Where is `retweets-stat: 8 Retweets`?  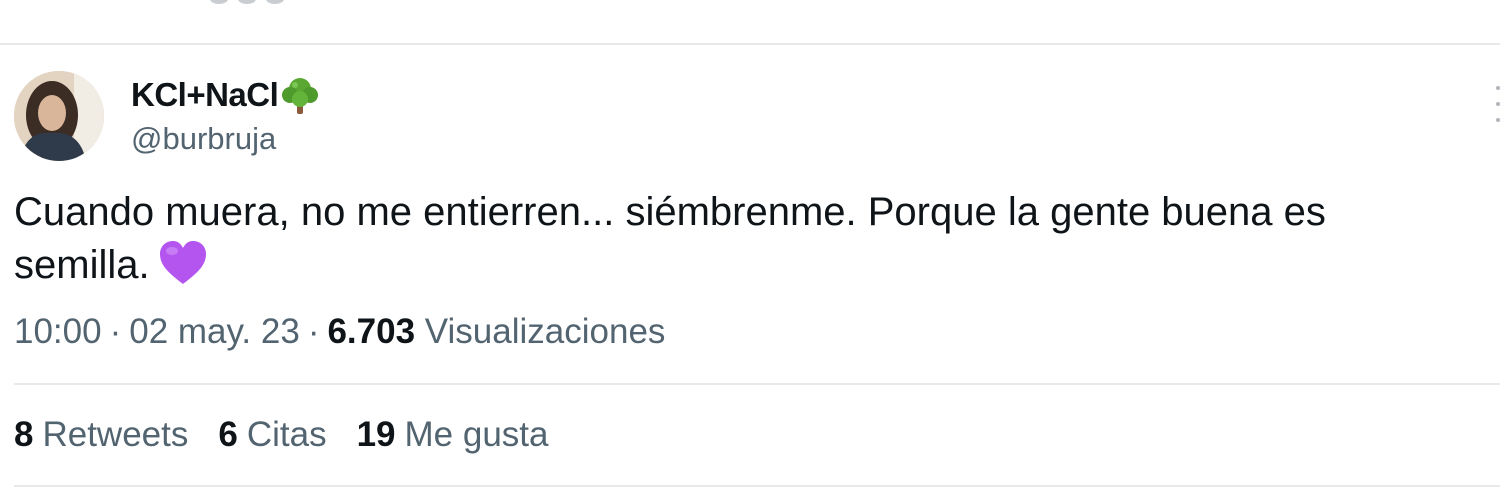 retweets-stat: 8 Retweets is located at coordinates (101, 435).